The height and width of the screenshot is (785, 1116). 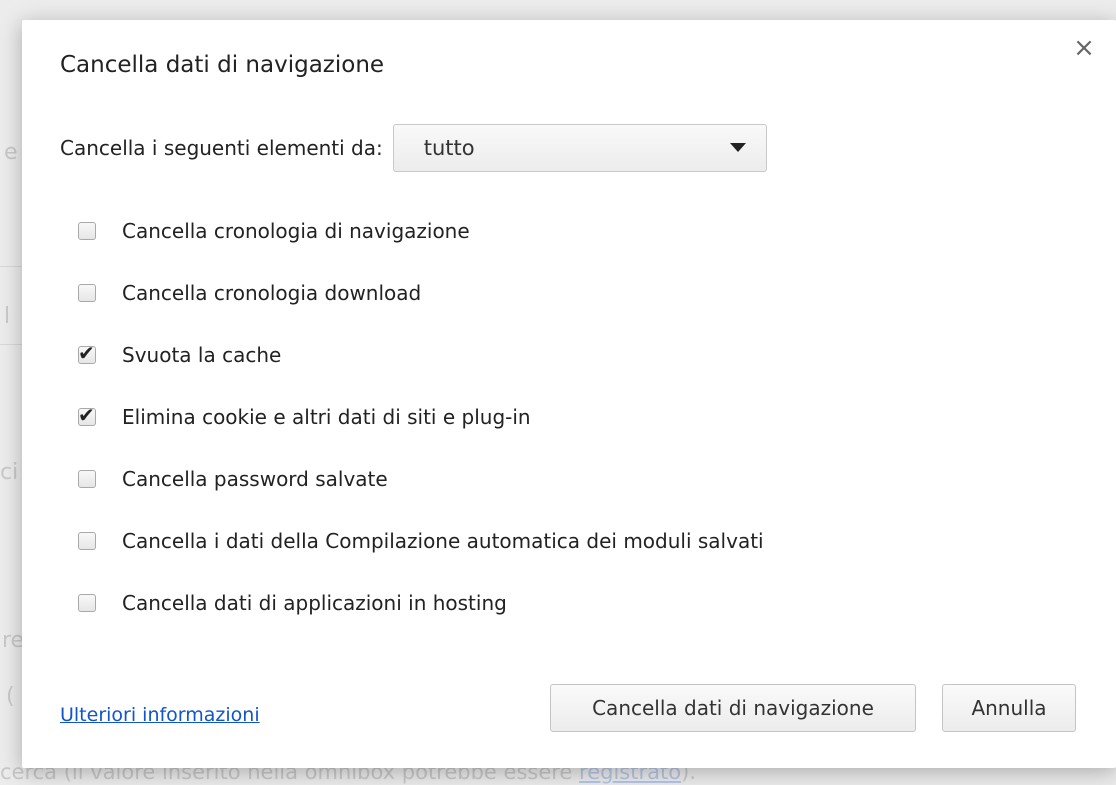 I want to click on option-empty-cache: ✔ Svuota la cache, so click(x=421, y=355).